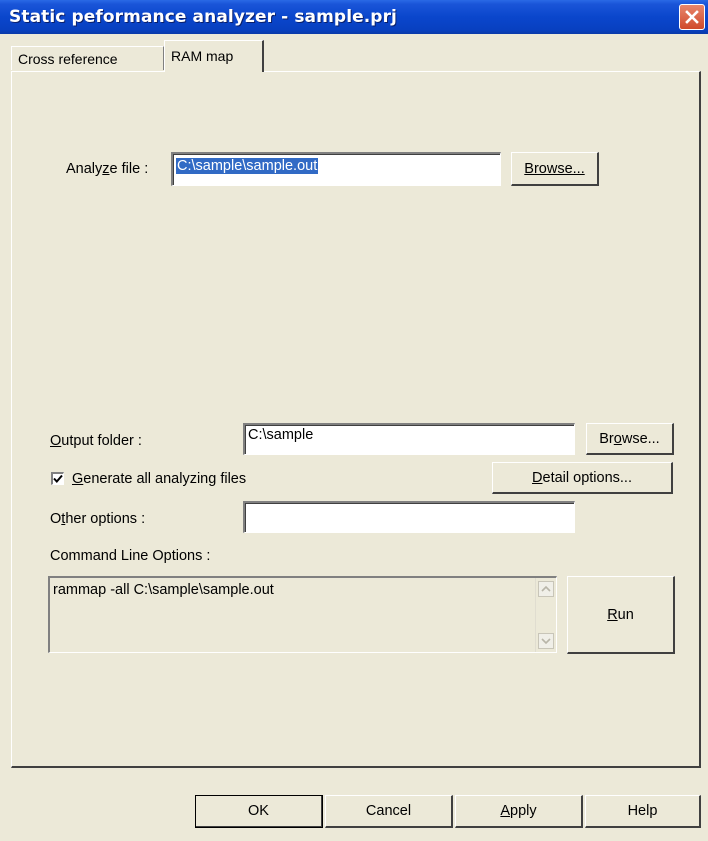 This screenshot has width=708, height=841. Describe the element at coordinates (409, 517) in the screenshot. I see `other-options-input` at that location.